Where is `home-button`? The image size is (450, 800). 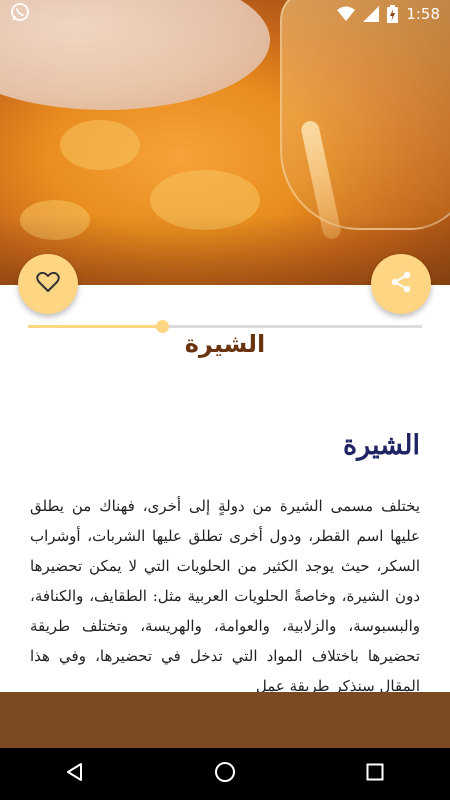 home-button is located at coordinates (225, 774).